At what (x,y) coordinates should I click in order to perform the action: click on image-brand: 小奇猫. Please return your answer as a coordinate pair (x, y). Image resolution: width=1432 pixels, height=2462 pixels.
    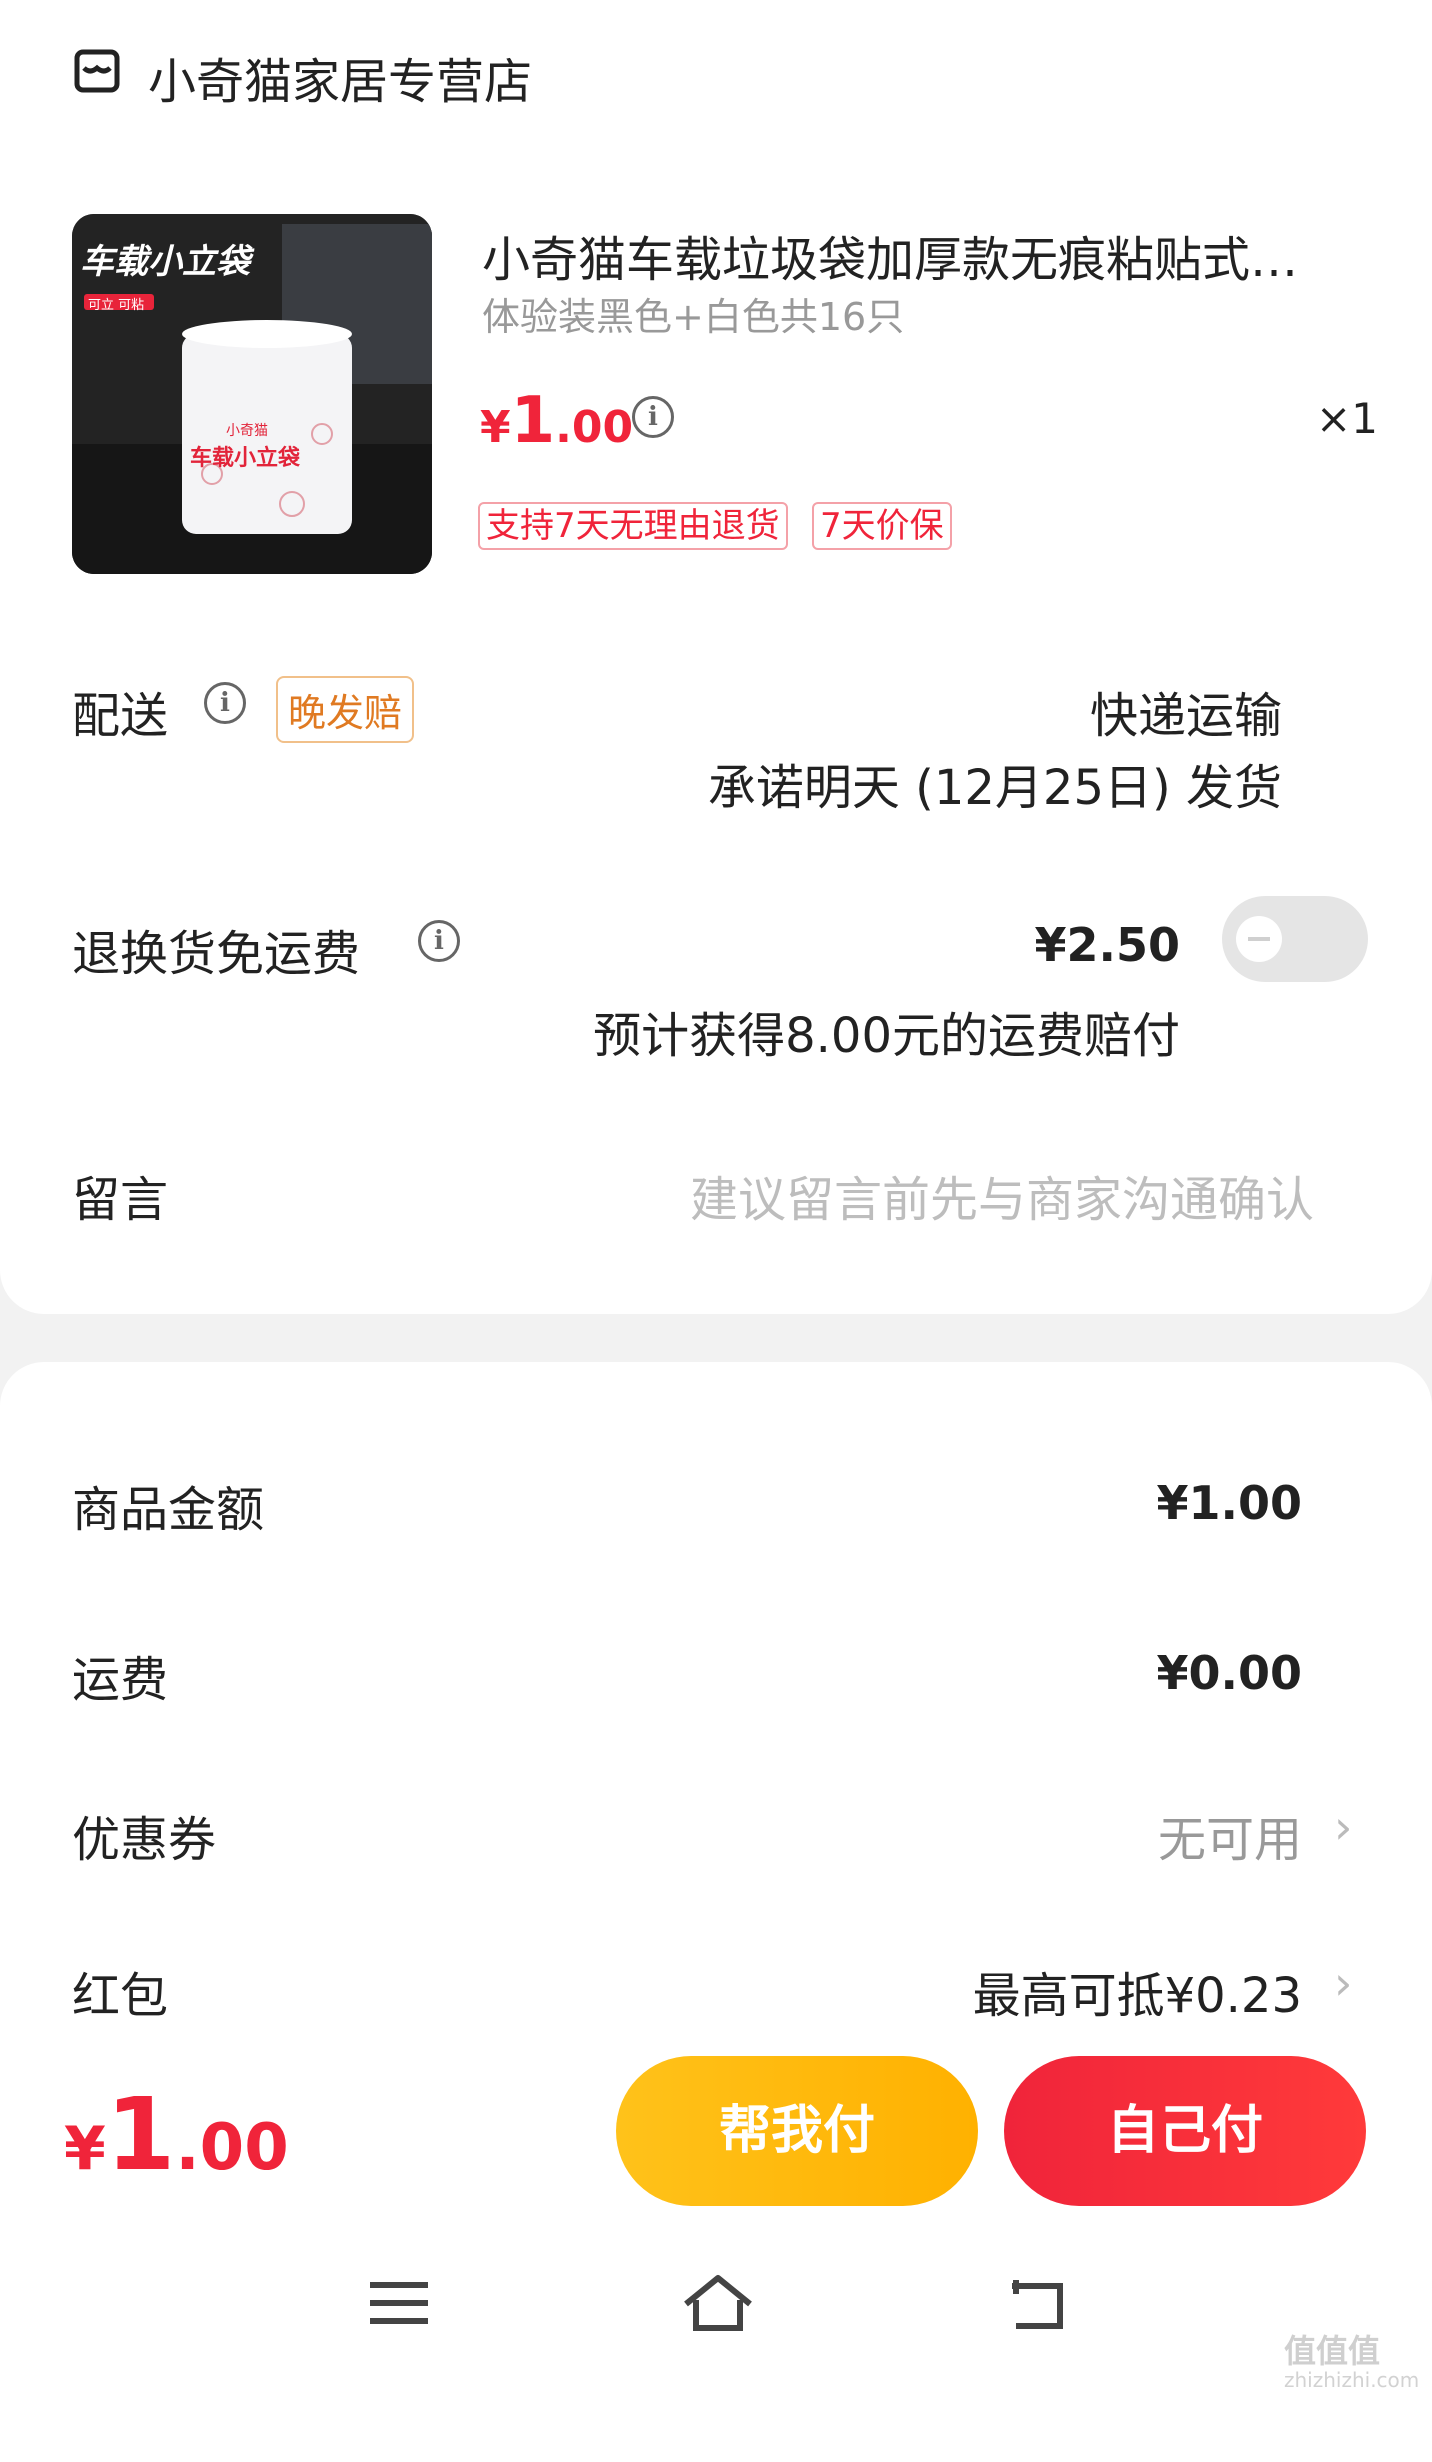
    Looking at the image, I should click on (247, 431).